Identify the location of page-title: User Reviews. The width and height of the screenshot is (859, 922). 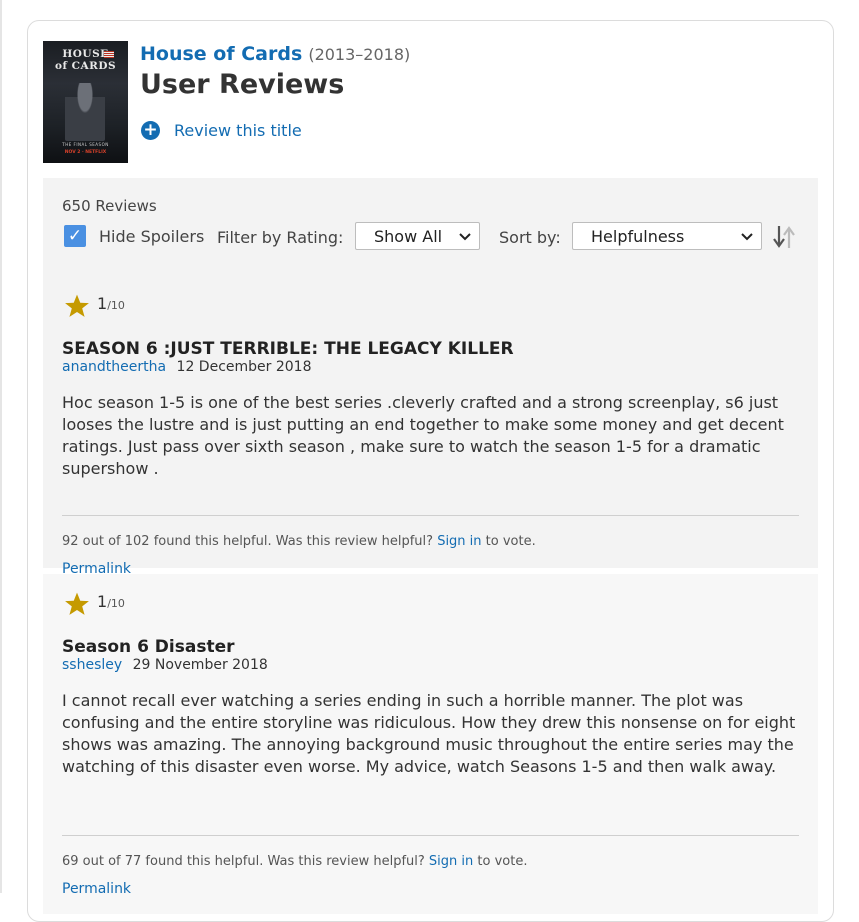
(242, 84).